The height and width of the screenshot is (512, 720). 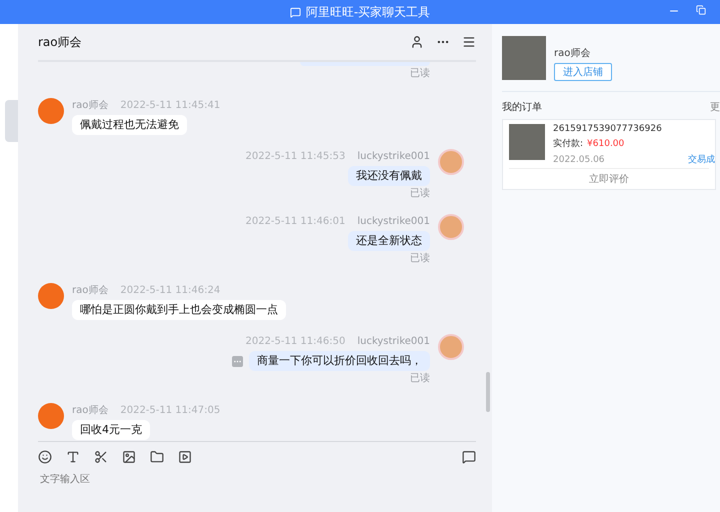 I want to click on scissors-icon, so click(x=101, y=457).